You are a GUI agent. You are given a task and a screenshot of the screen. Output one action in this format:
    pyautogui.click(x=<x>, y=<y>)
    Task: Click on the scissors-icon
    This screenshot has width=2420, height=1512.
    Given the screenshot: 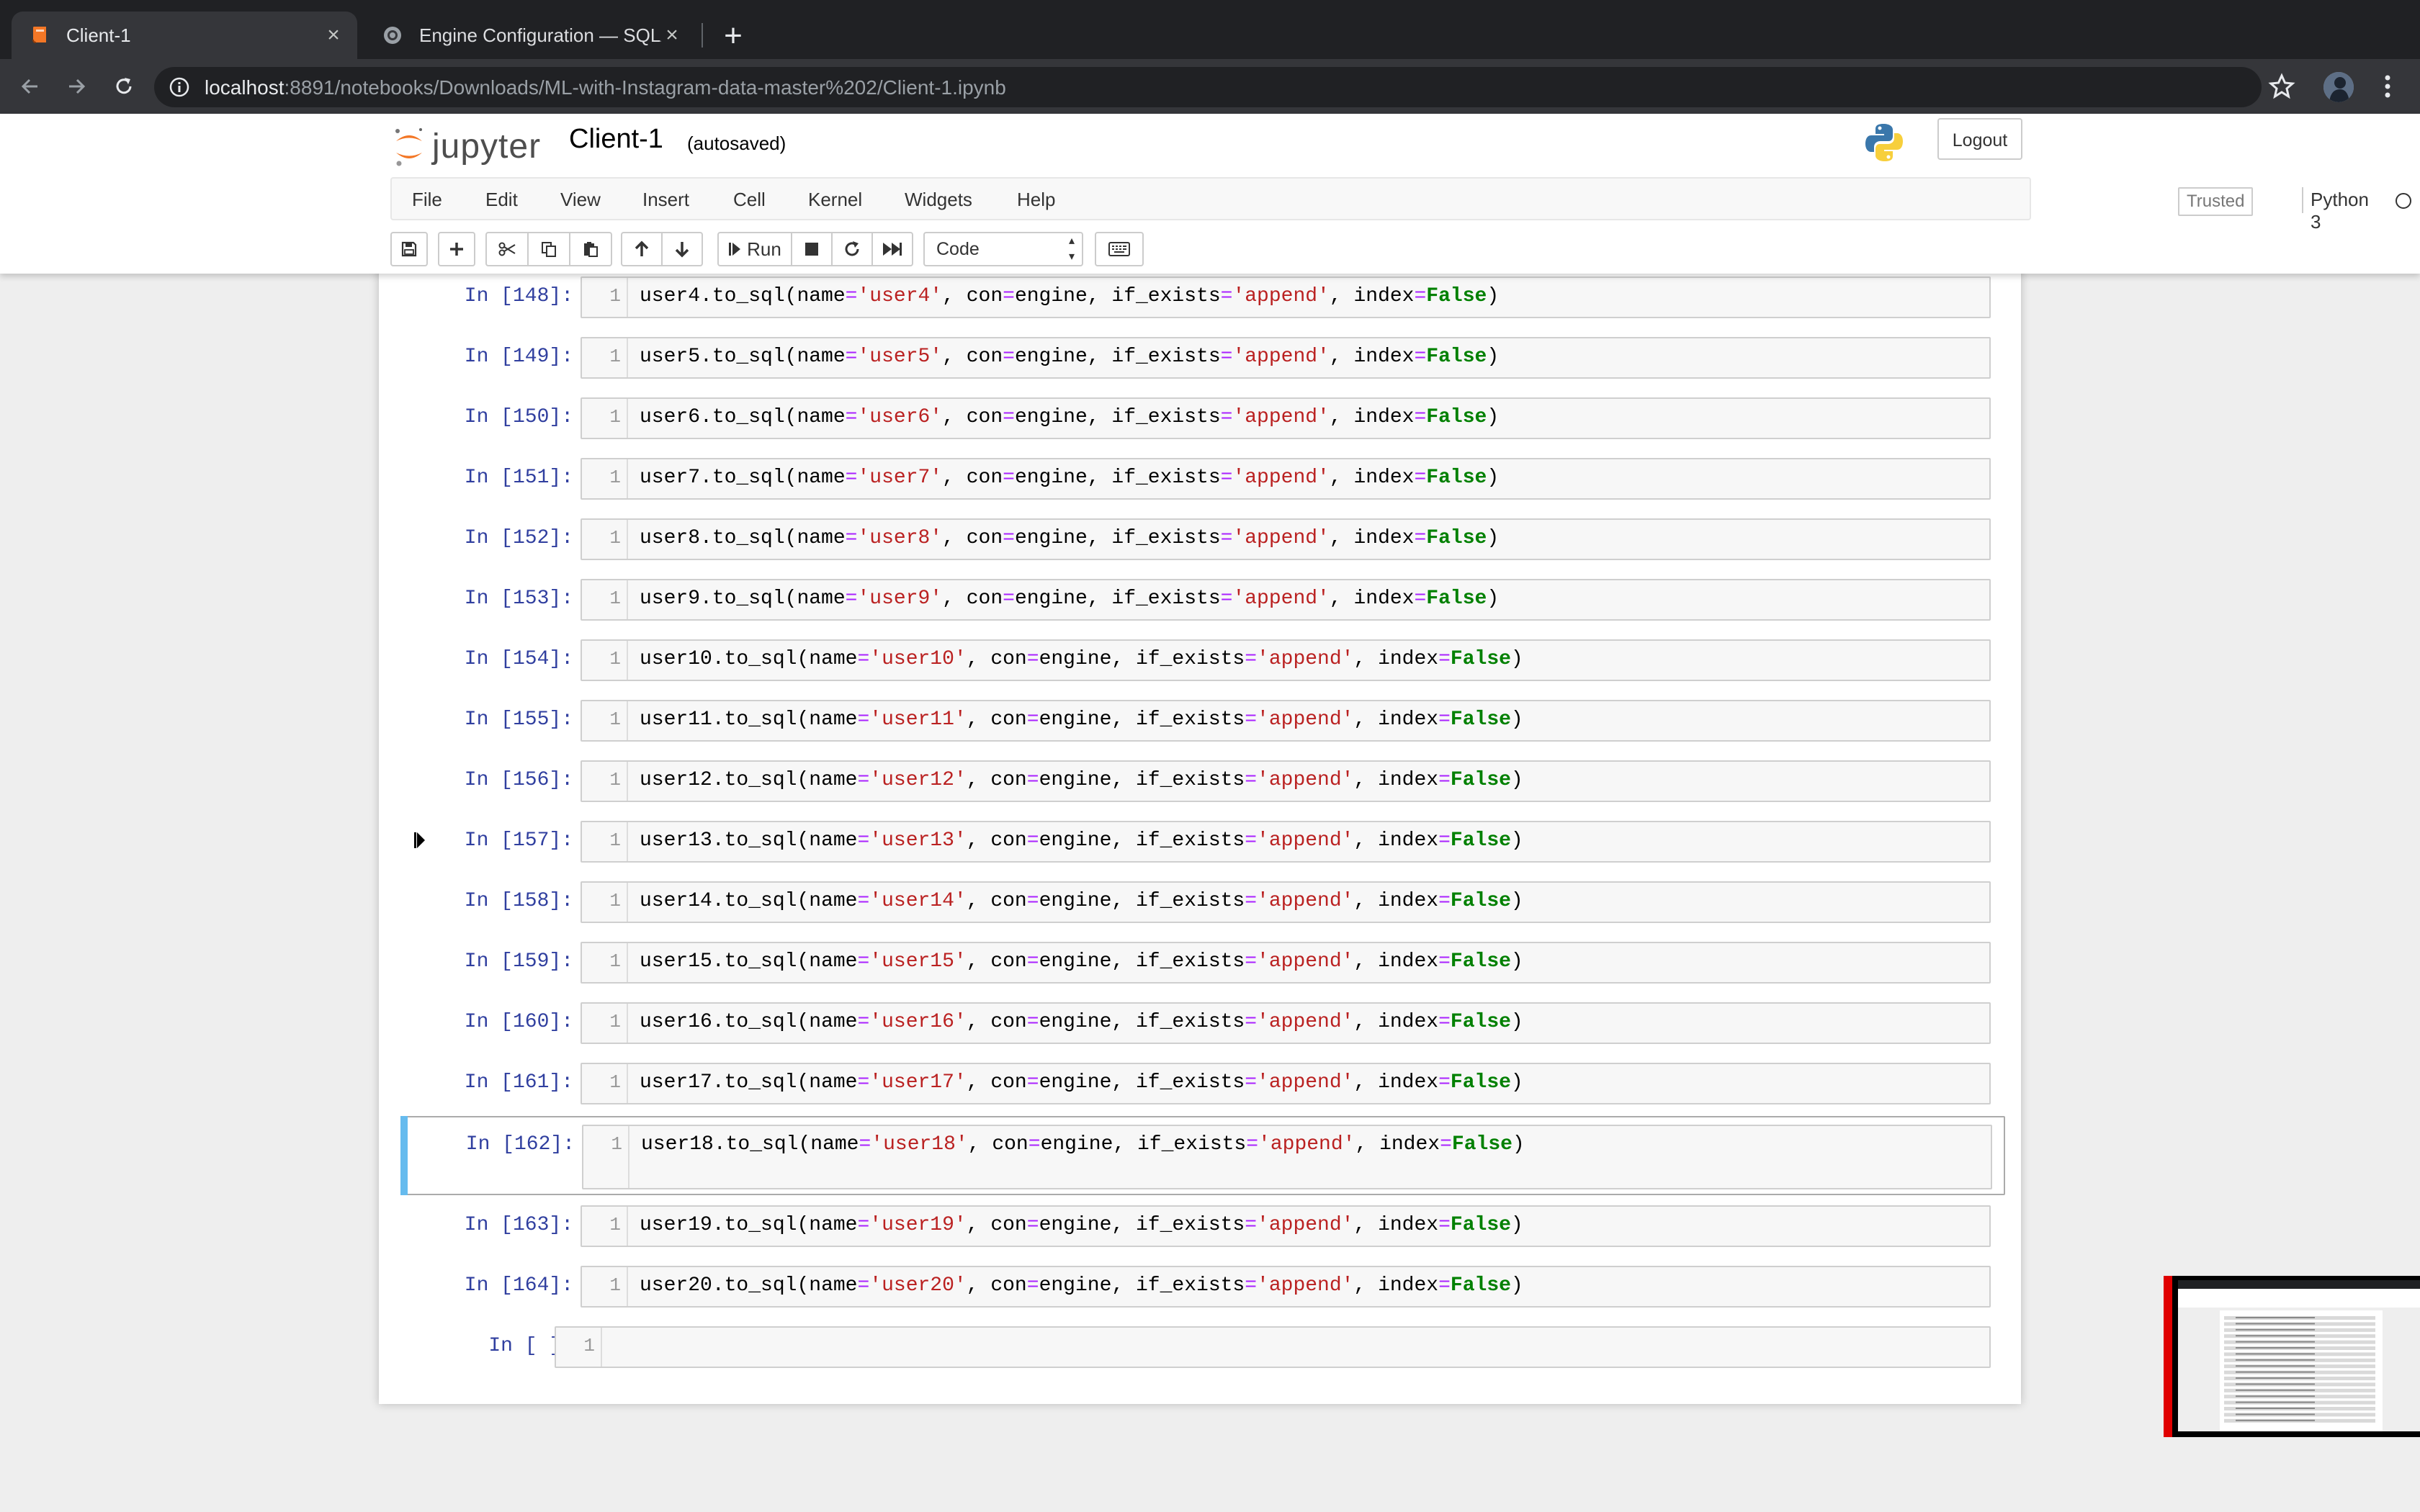 What is the action you would take?
    pyautogui.click(x=507, y=249)
    